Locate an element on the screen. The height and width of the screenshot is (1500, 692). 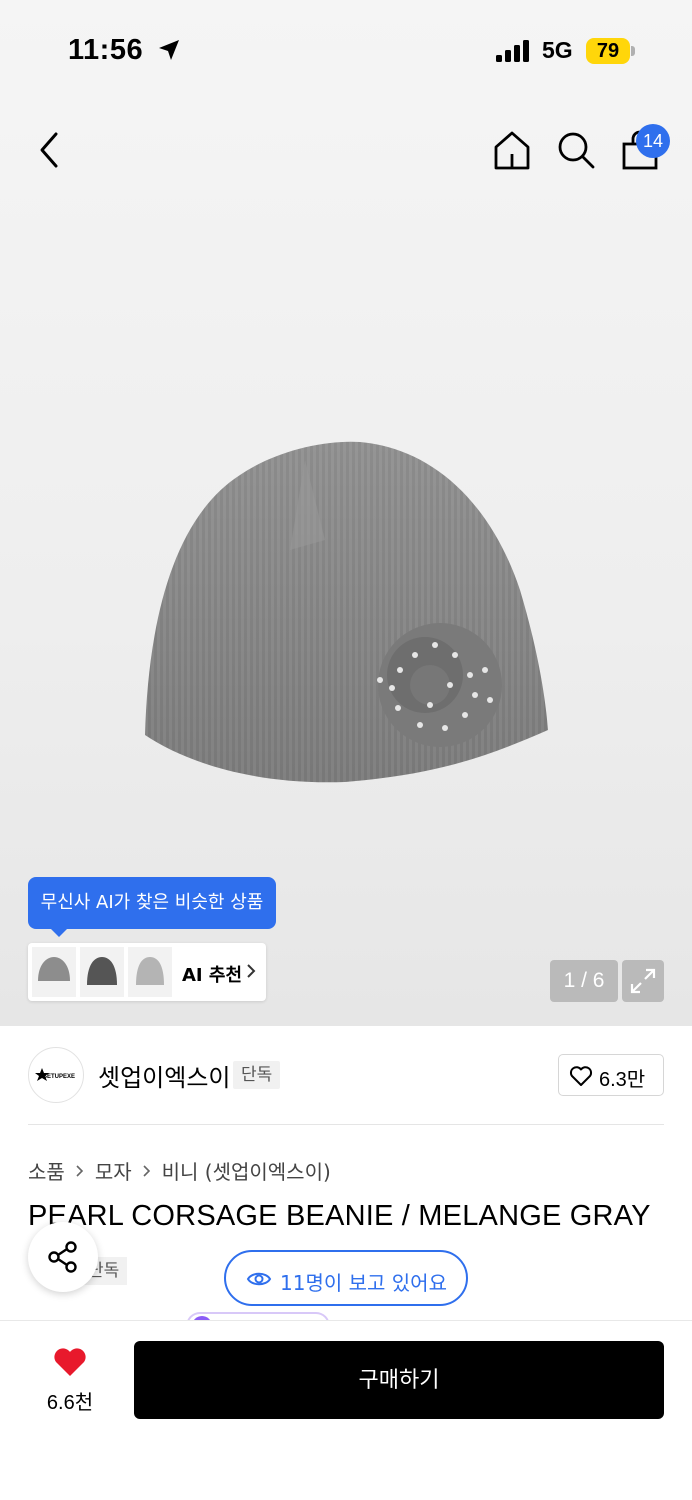
product-like-count: 6.6천 is located at coordinates (70, 1403).